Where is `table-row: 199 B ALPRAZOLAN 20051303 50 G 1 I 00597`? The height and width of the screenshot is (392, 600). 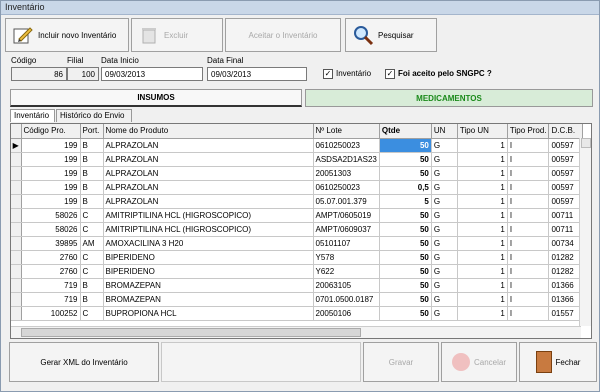
table-row: 199 B ALPRAZOLAN 20051303 50 G 1 I 00597 is located at coordinates (297, 173).